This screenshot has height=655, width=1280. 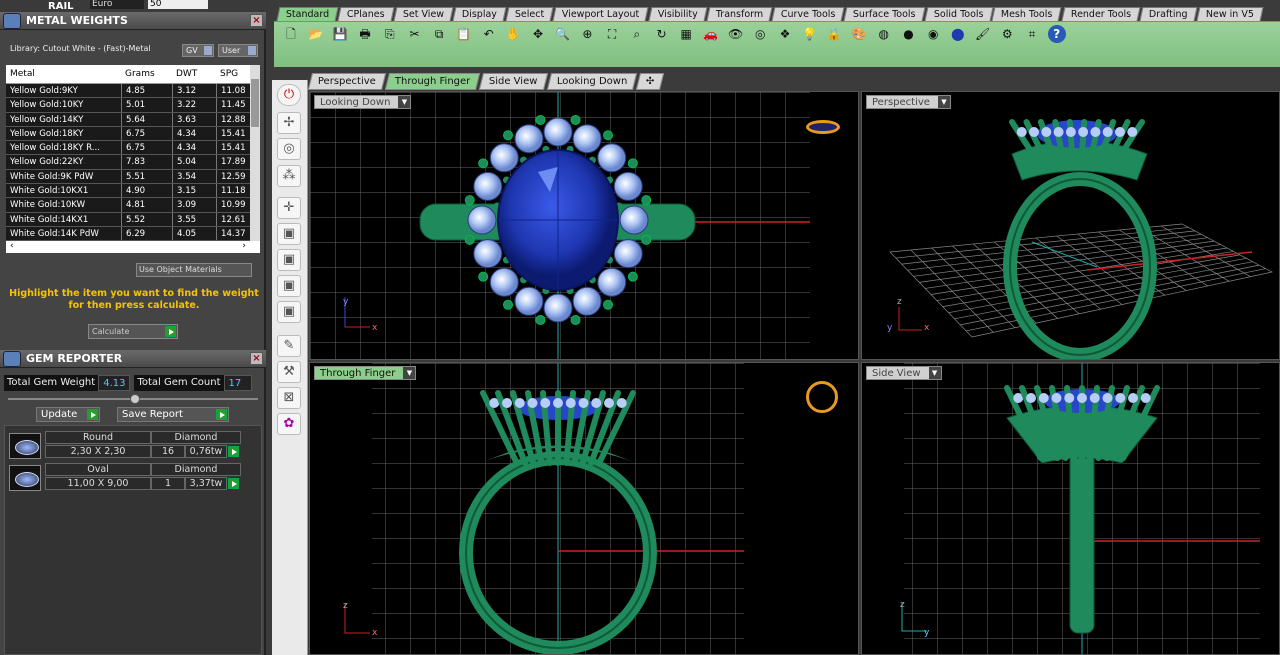 I want to click on ring-thumbnail-icon, so click(x=822, y=397).